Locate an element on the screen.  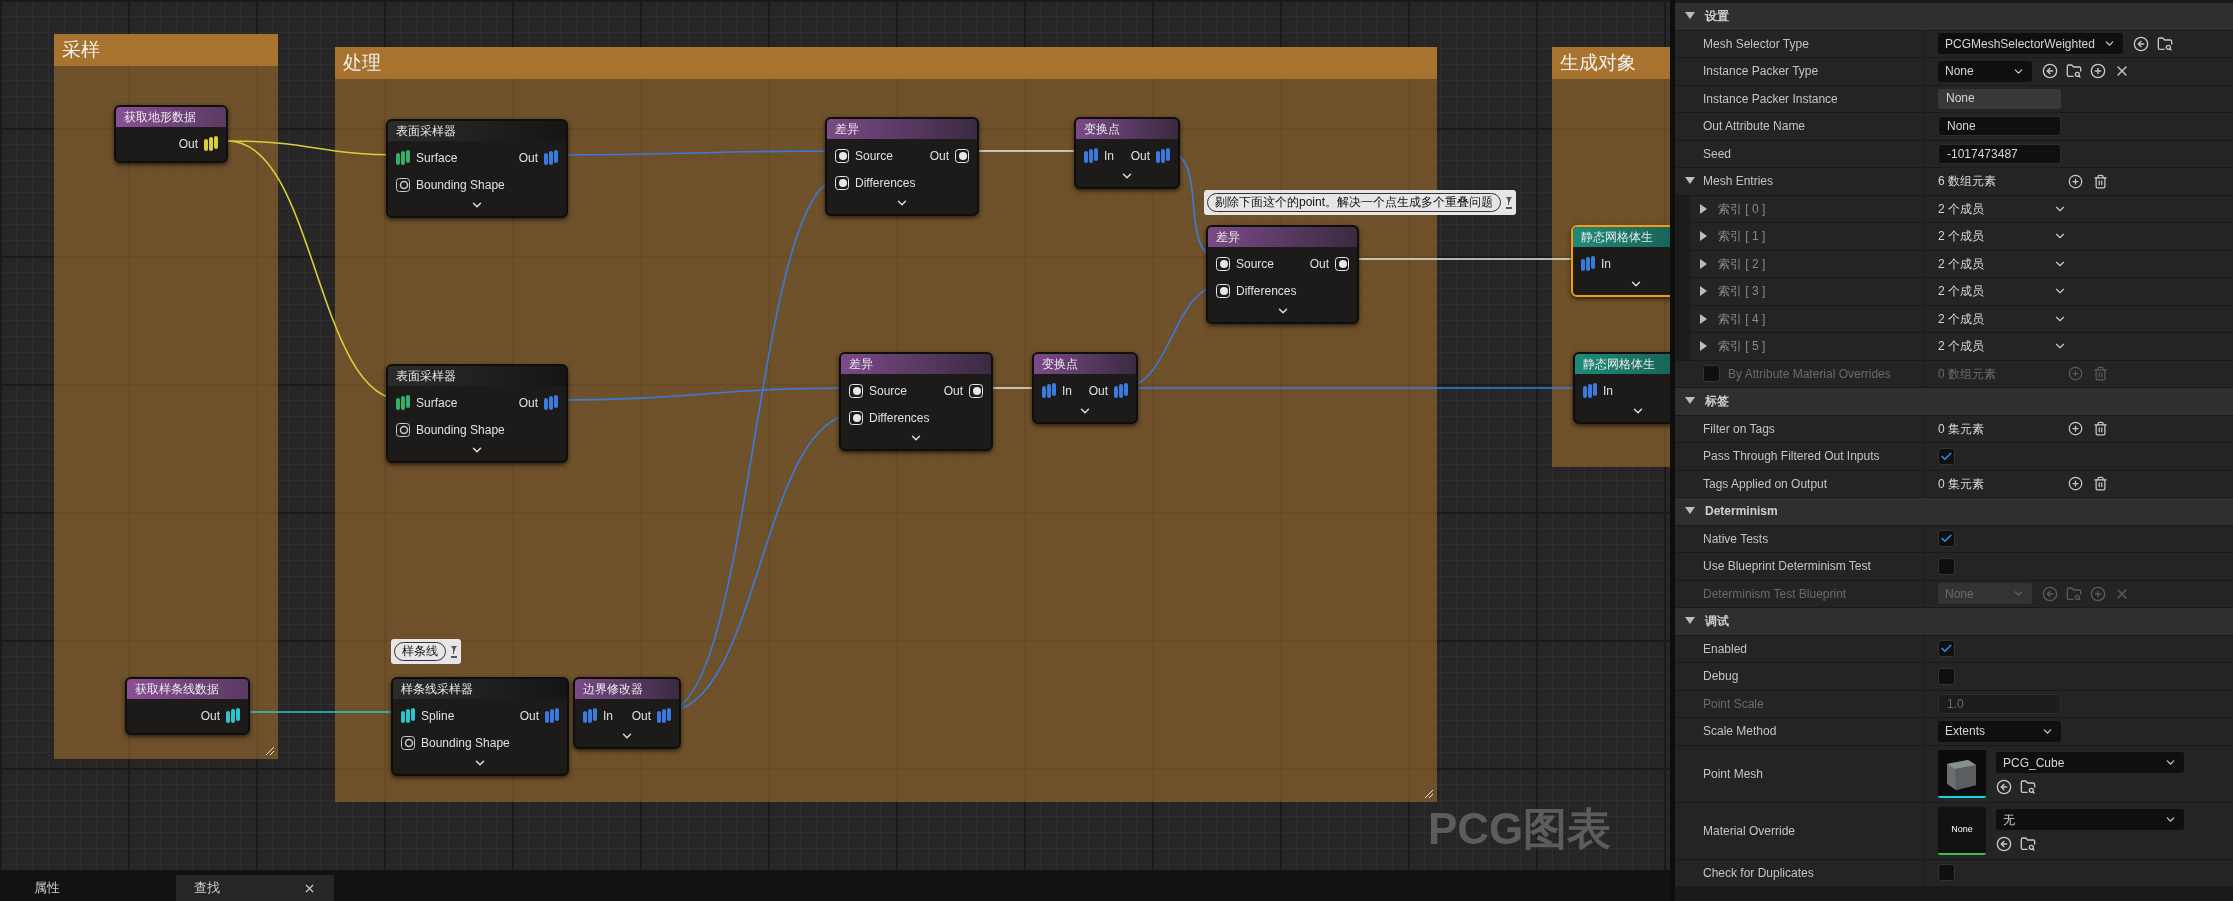
pin-label: In is located at coordinates (1608, 391).